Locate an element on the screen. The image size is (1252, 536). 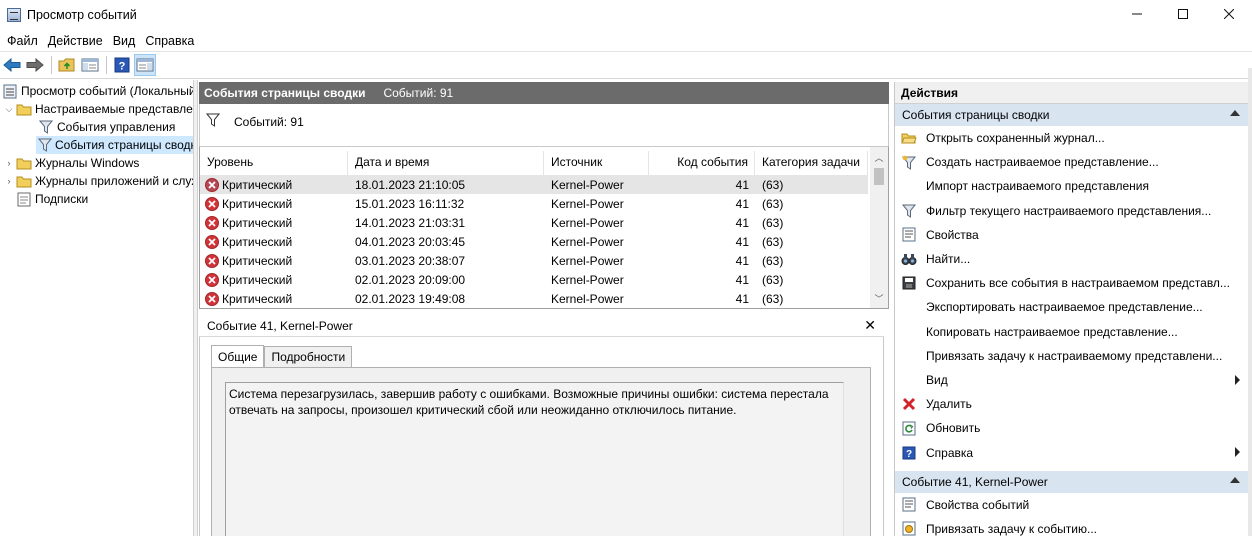
actions-group-summary: События страницы сводки is located at coordinates (1071, 115).